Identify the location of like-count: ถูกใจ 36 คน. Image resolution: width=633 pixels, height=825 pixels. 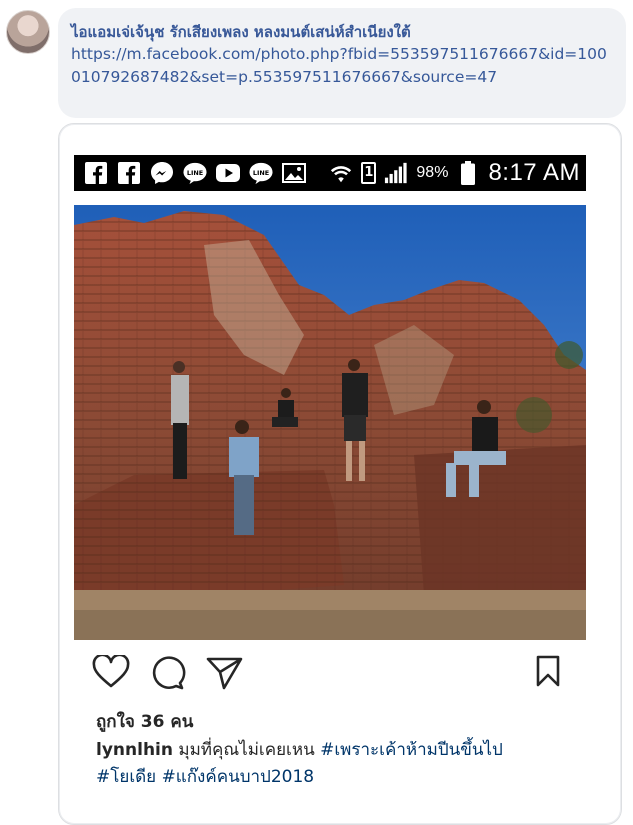
(144, 721).